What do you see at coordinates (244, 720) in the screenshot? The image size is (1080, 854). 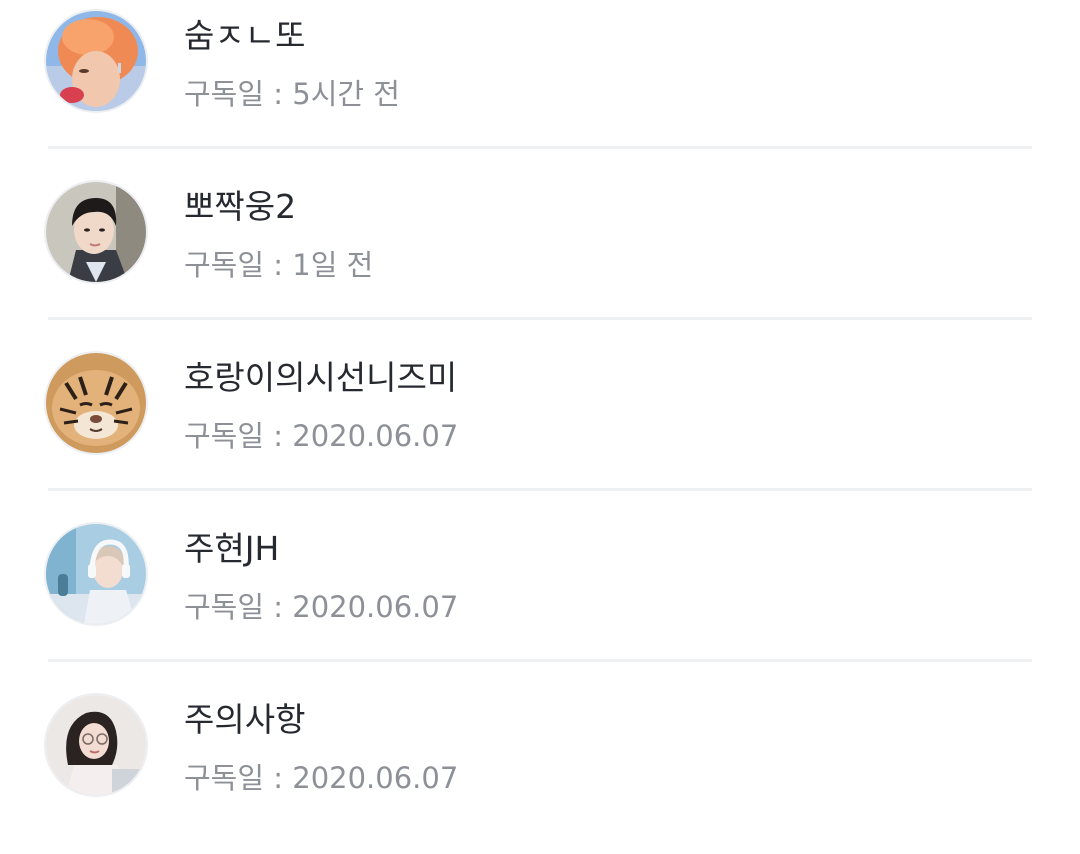 I see `subscriber-name: 주의사항` at bounding box center [244, 720].